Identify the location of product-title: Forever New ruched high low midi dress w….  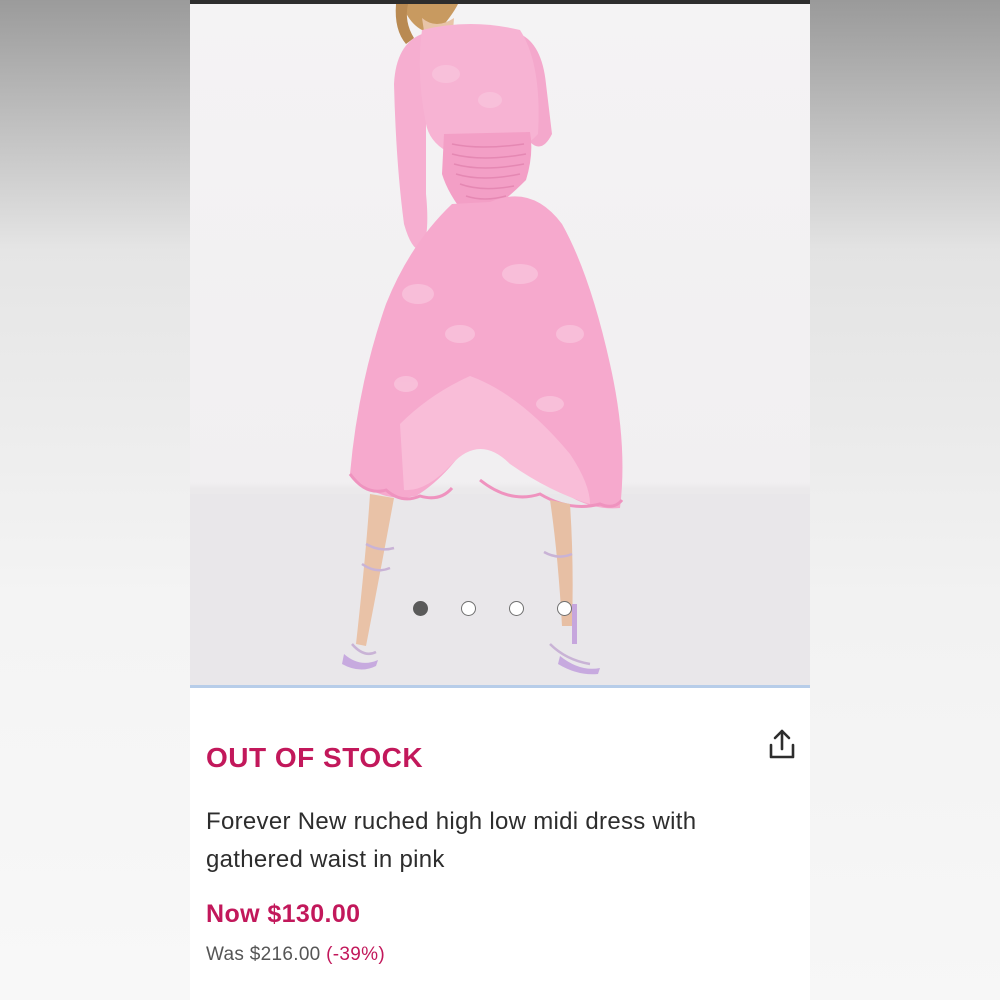
(451, 840).